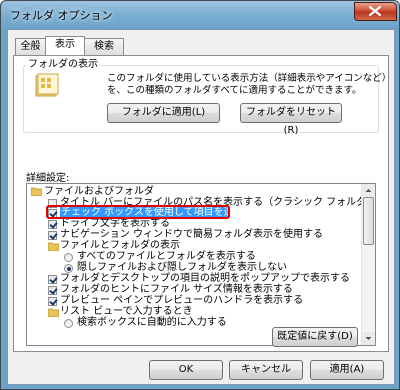 This screenshot has width=400, height=390. I want to click on reset-folders-button: フォルダをリセット(R), so click(291, 119).